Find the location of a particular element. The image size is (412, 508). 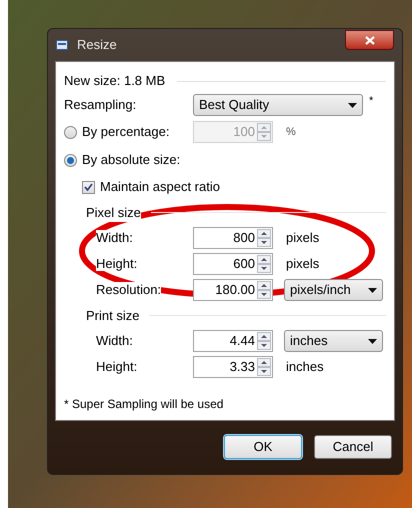

close-button is located at coordinates (369, 40).